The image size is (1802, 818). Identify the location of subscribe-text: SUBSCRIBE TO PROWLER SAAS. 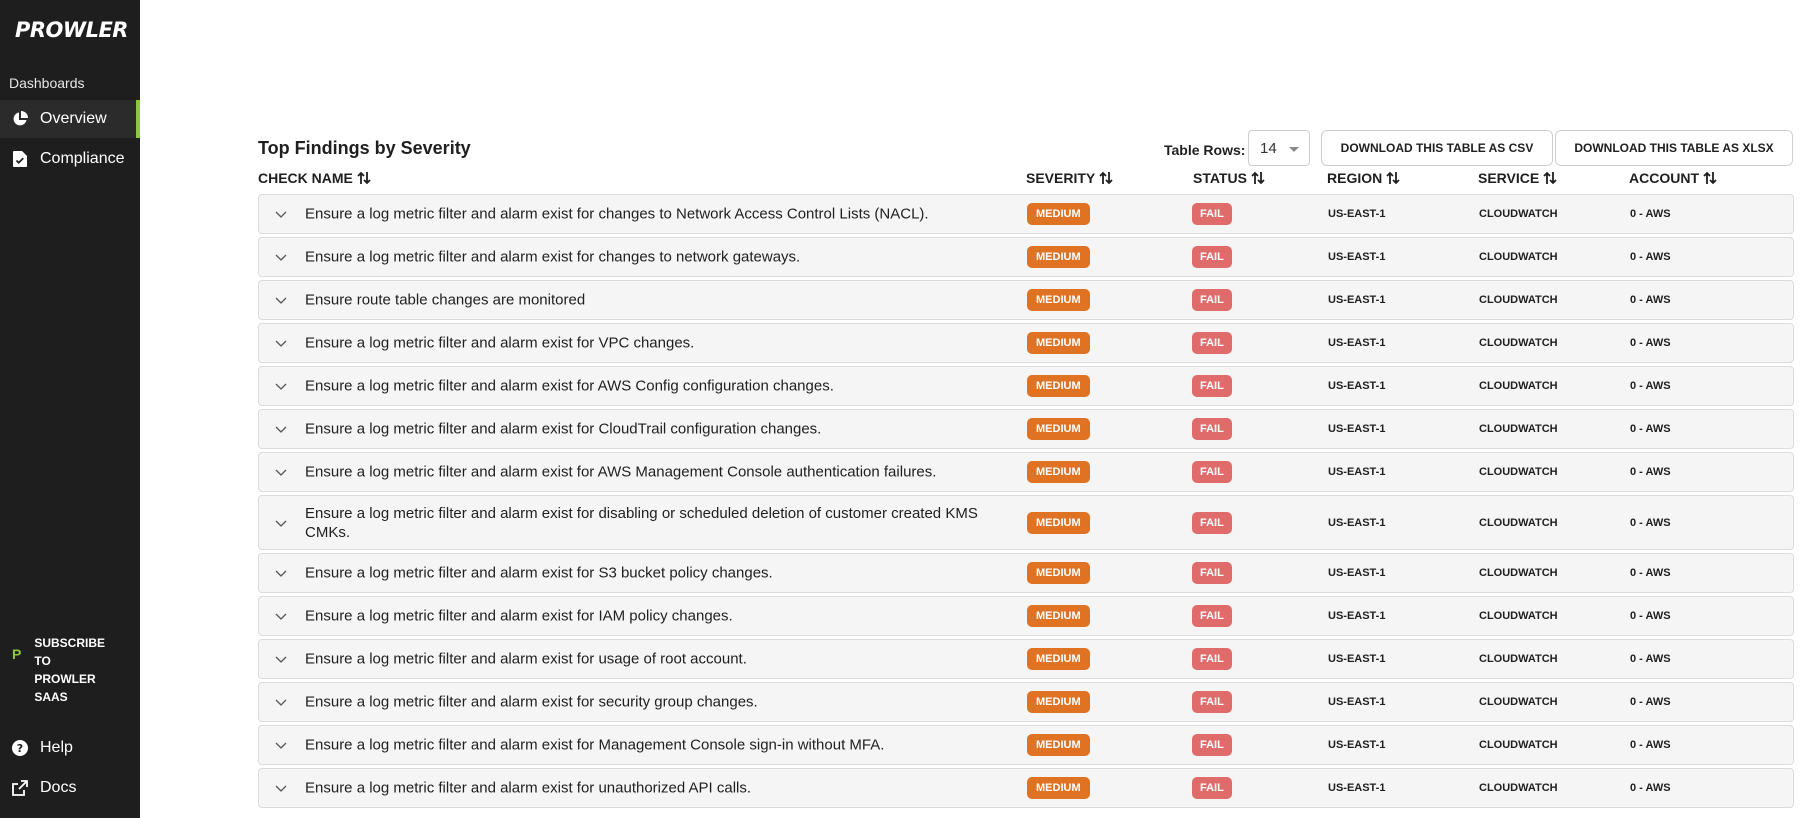
(70, 670).